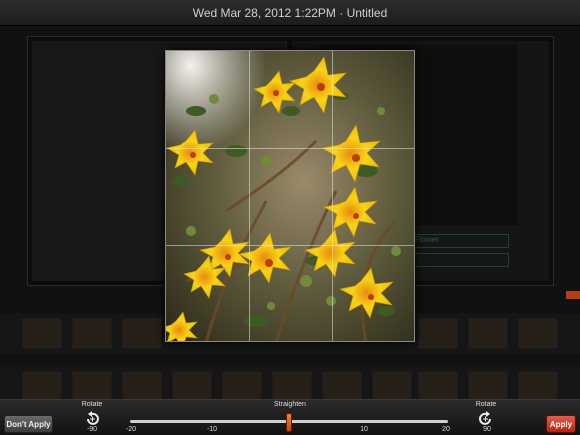  I want to click on straighten-label: Straighten, so click(290, 404).